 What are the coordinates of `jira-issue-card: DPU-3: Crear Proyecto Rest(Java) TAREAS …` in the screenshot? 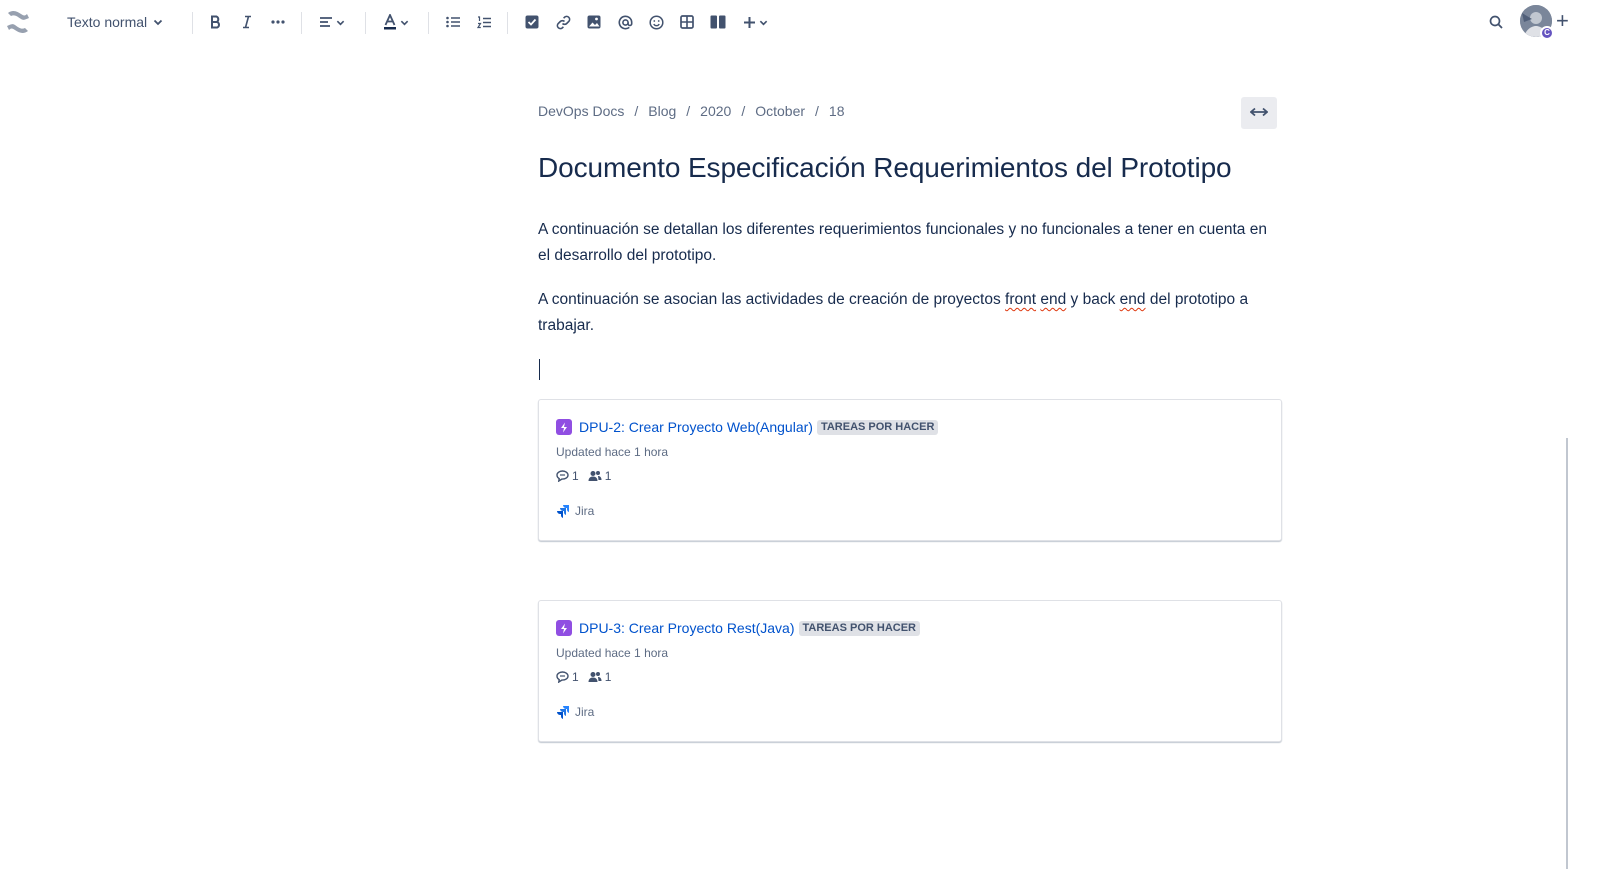 It's located at (910, 671).